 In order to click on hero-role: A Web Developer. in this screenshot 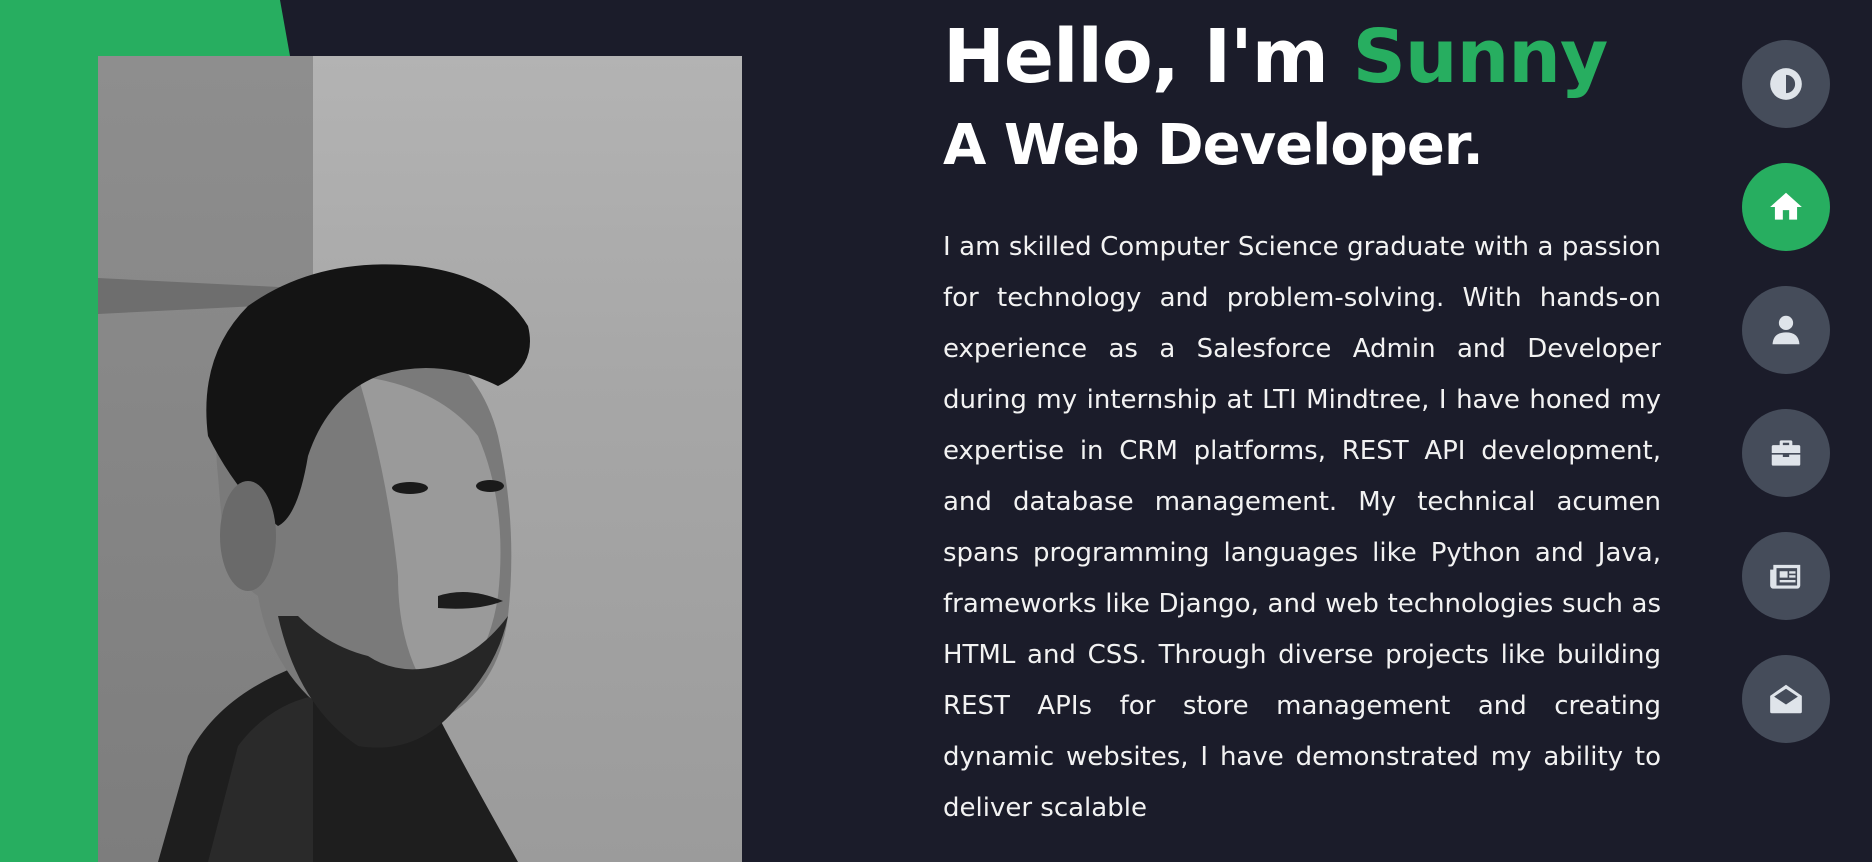, I will do `click(1213, 145)`.